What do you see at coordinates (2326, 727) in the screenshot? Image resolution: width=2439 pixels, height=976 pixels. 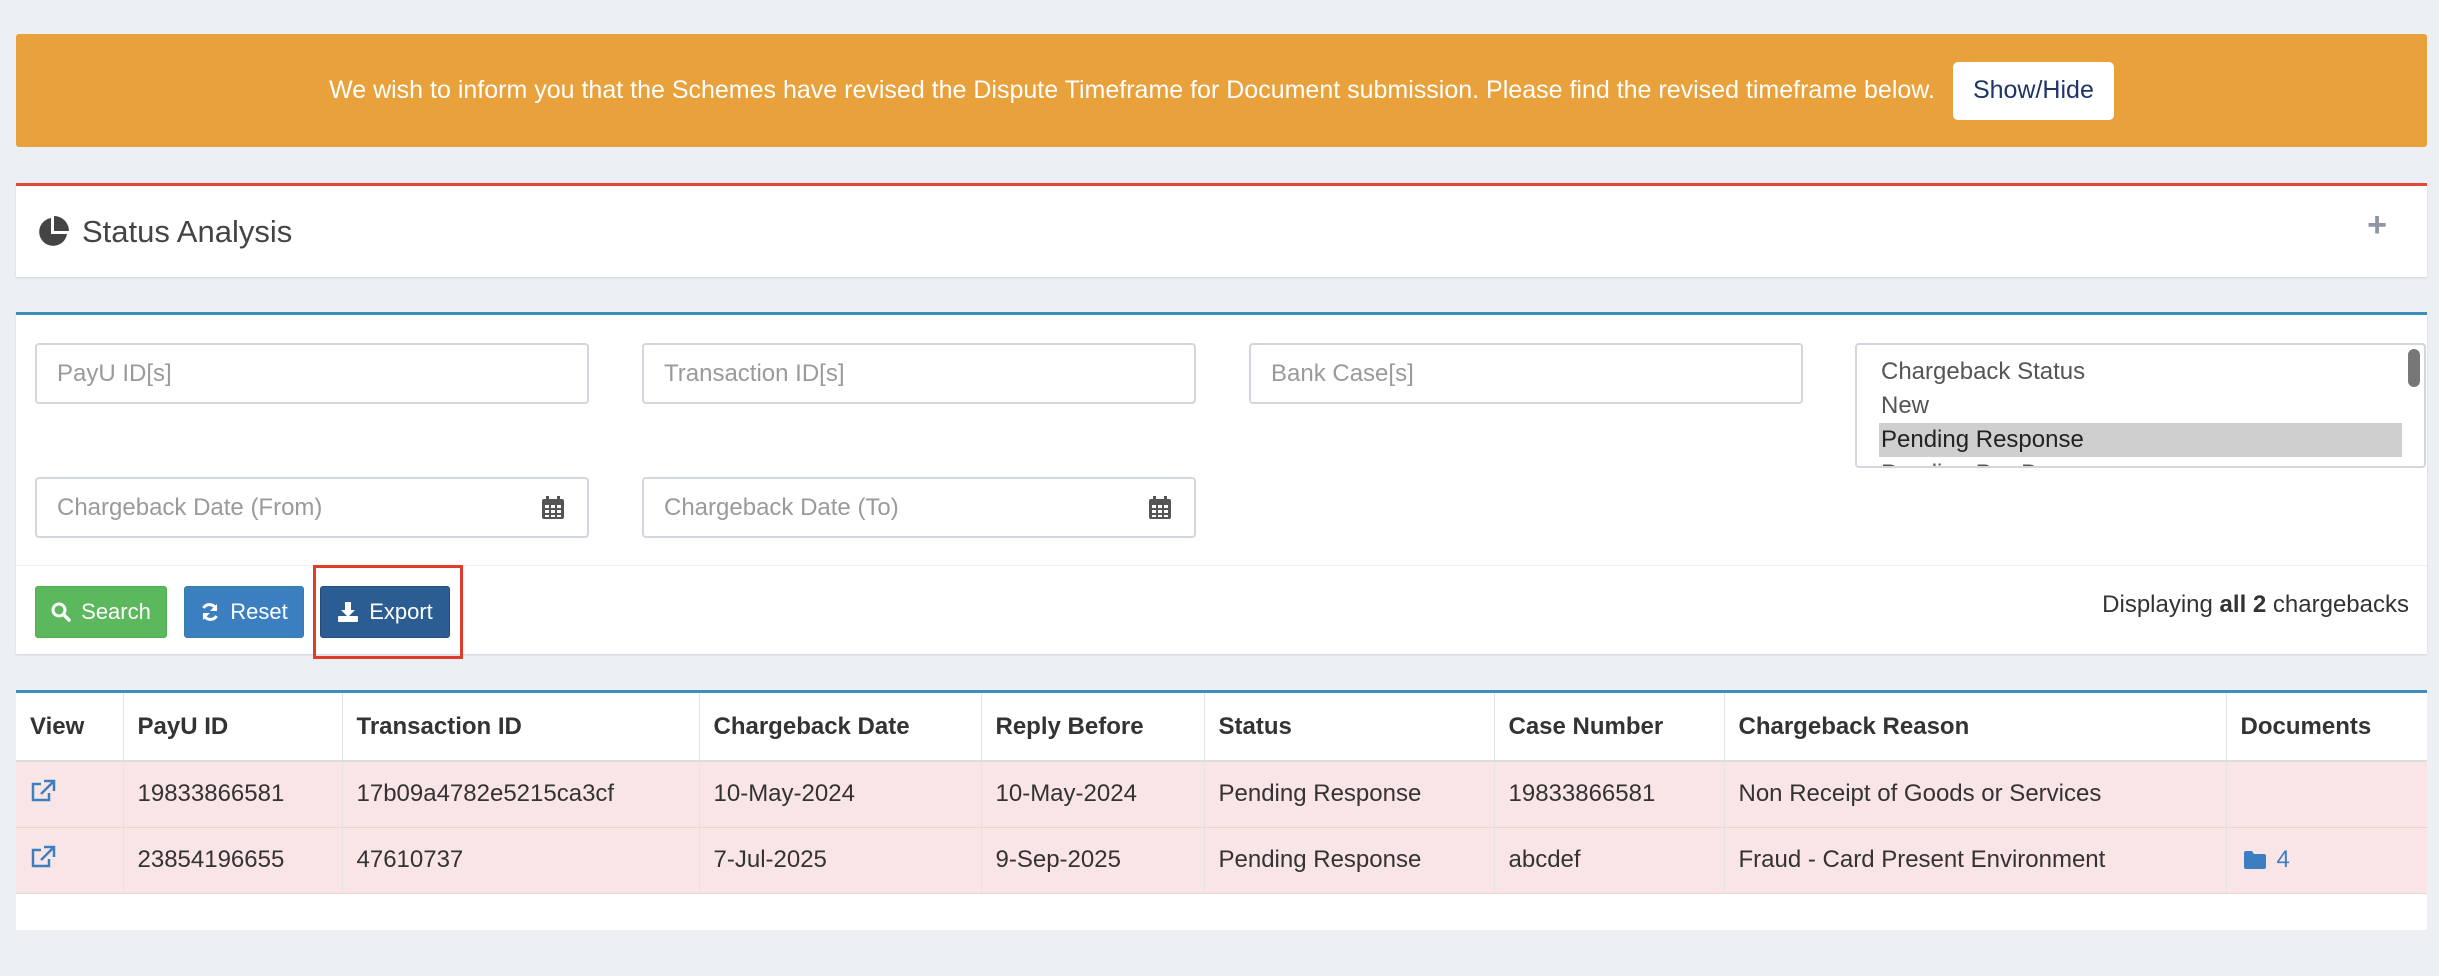 I see `column-header: Documents` at bounding box center [2326, 727].